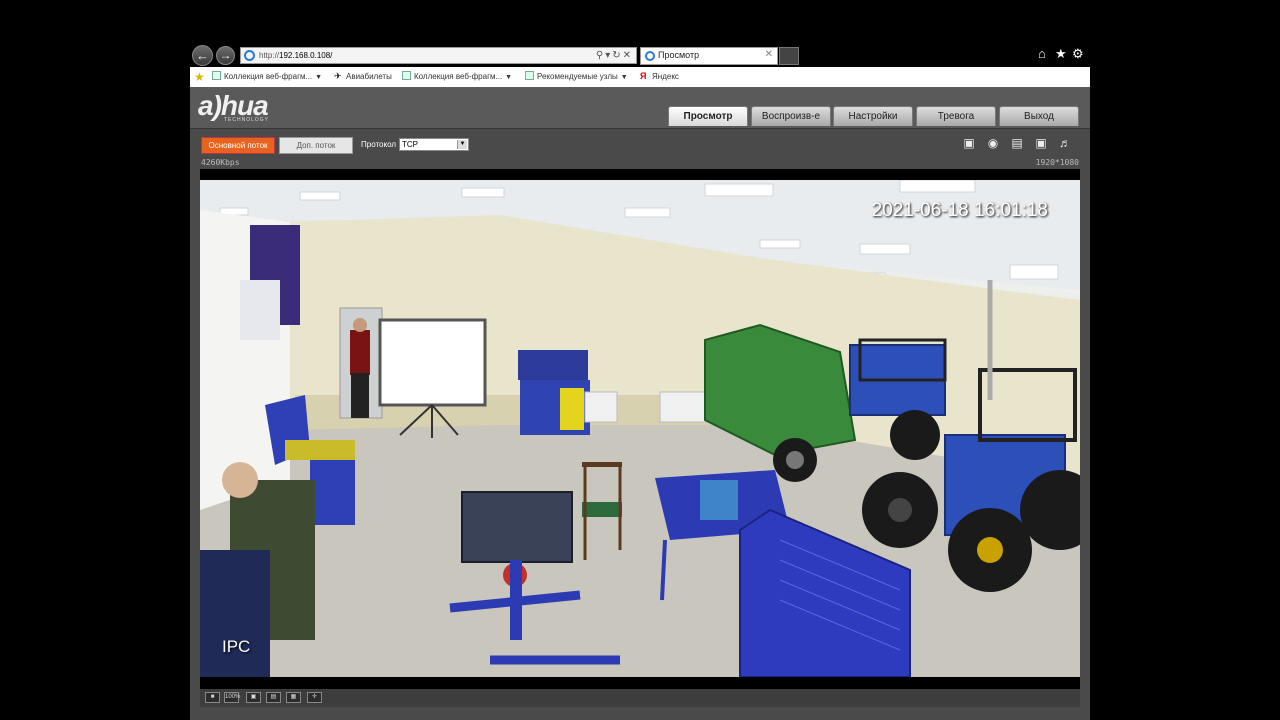  I want to click on resolution-readout: 1920*1080, so click(1057, 162).